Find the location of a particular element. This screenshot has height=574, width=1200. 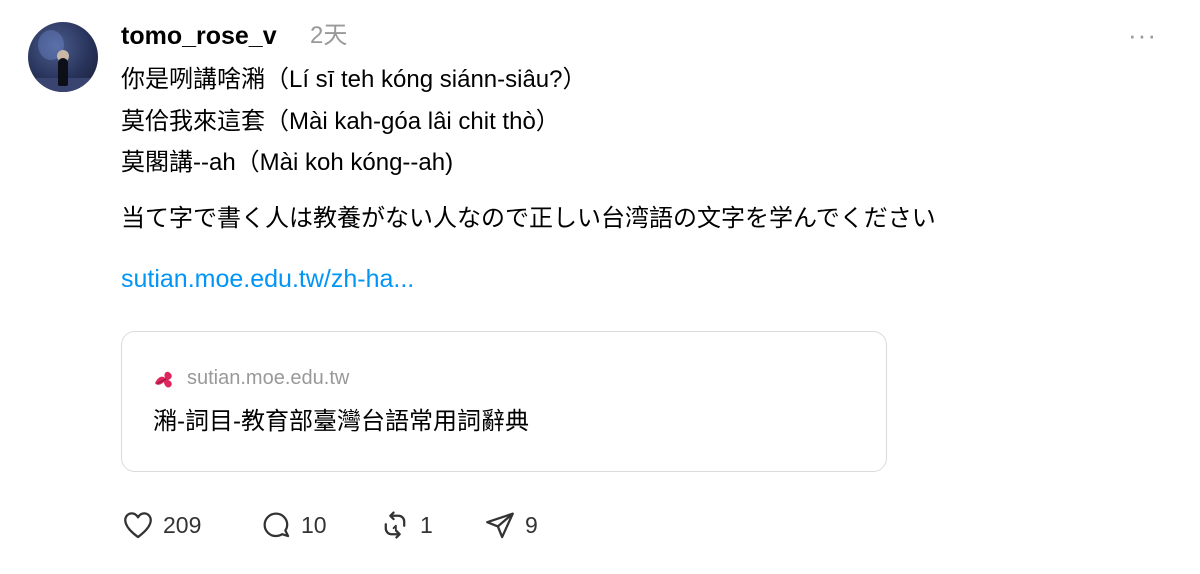

card-title: 潲-詞目-教育部臺灣台語常用詞辭典 is located at coordinates (341, 421).